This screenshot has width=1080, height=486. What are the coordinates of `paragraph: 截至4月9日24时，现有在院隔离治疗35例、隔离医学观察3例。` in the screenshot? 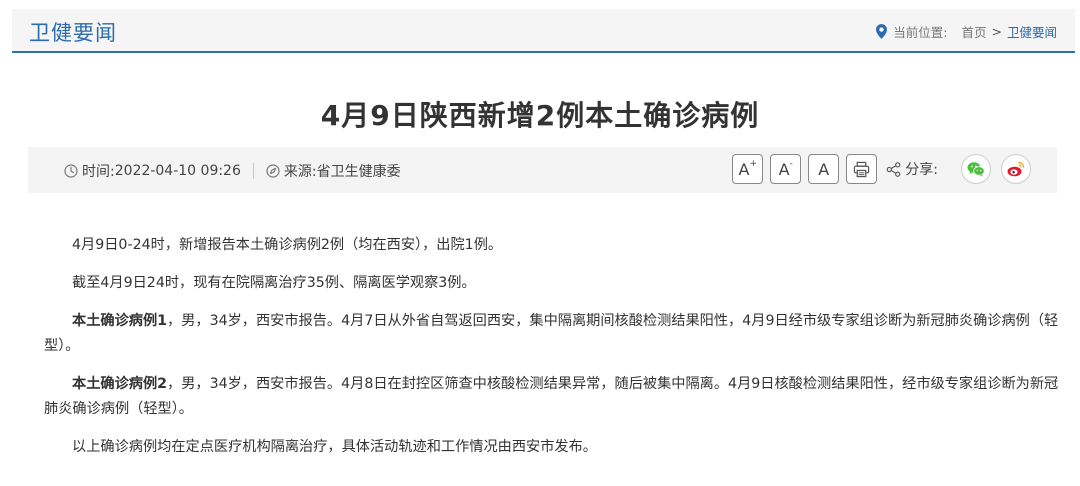 It's located at (274, 283).